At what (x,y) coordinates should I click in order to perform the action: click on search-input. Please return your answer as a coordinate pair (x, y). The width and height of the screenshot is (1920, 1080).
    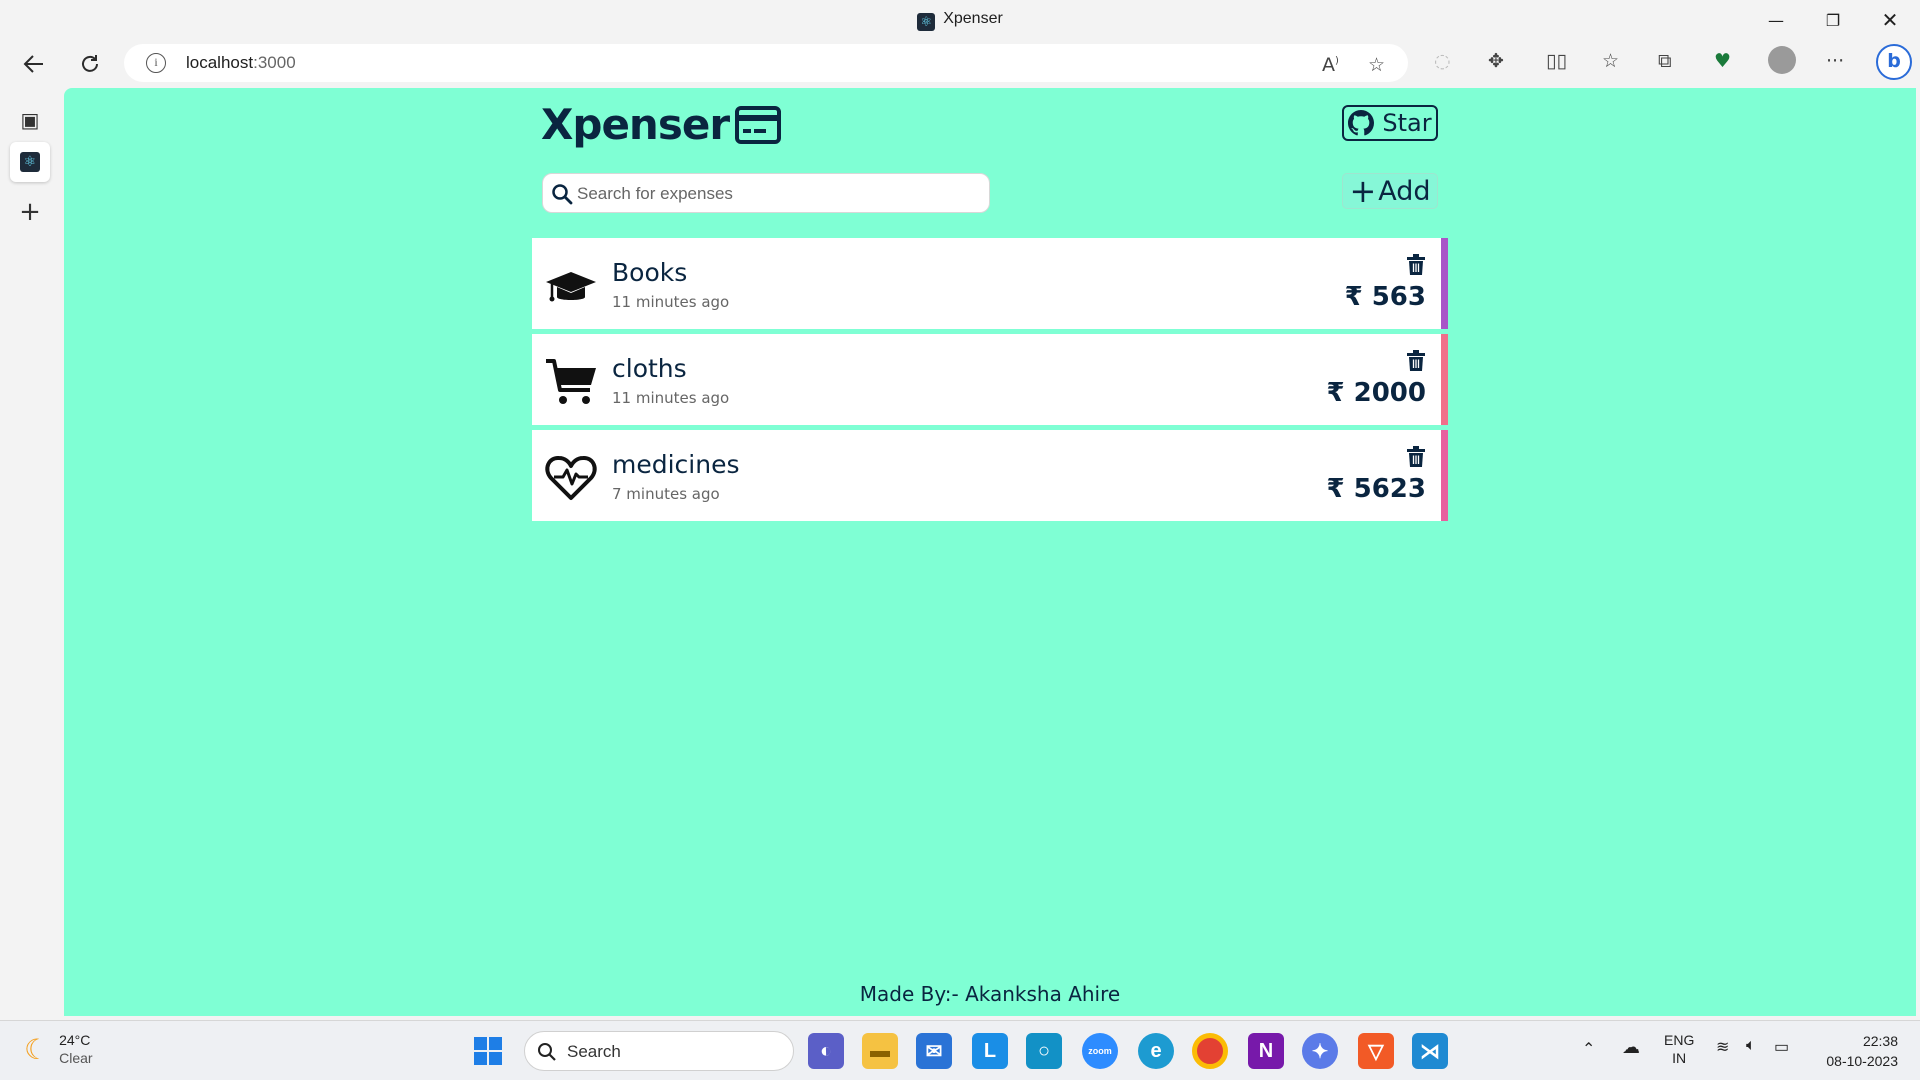
    Looking at the image, I should click on (777, 194).